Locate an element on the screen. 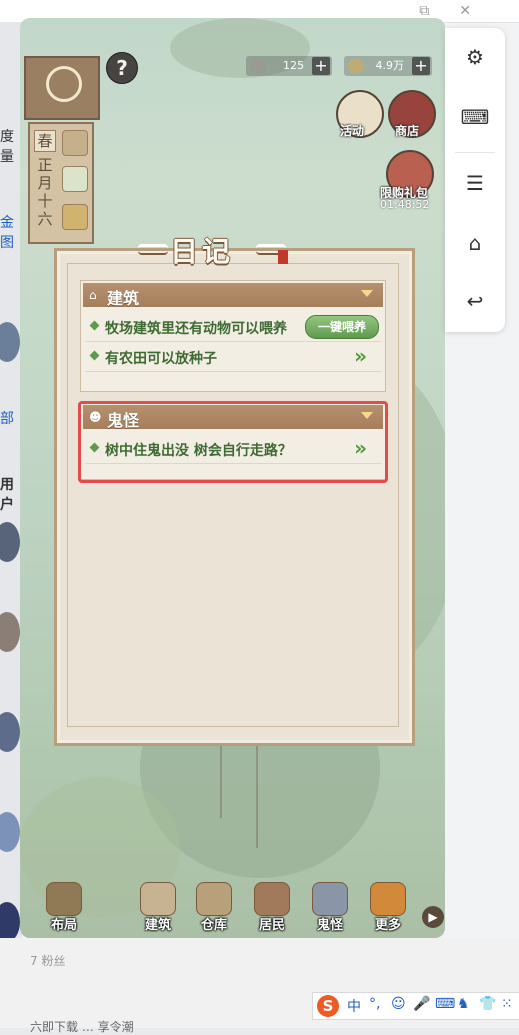  bg-fragment-3: 部 is located at coordinates (7, 419).